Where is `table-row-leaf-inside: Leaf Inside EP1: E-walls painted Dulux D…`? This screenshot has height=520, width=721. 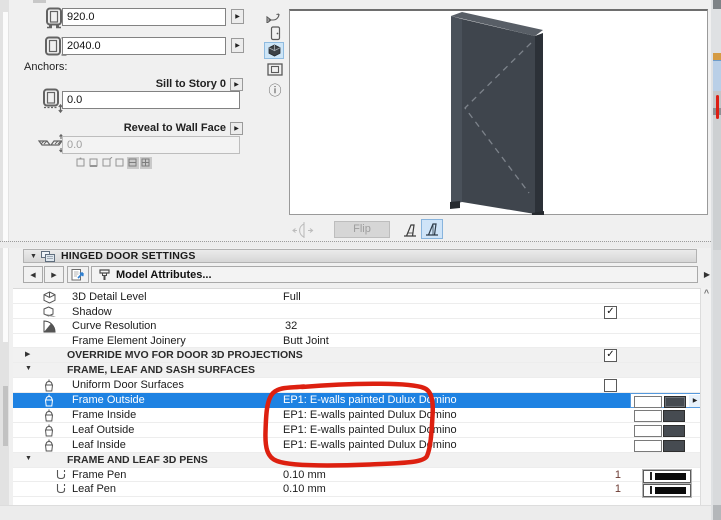
table-row-leaf-inside: Leaf Inside EP1: E-walls painted Dulux D… is located at coordinates (356, 445).